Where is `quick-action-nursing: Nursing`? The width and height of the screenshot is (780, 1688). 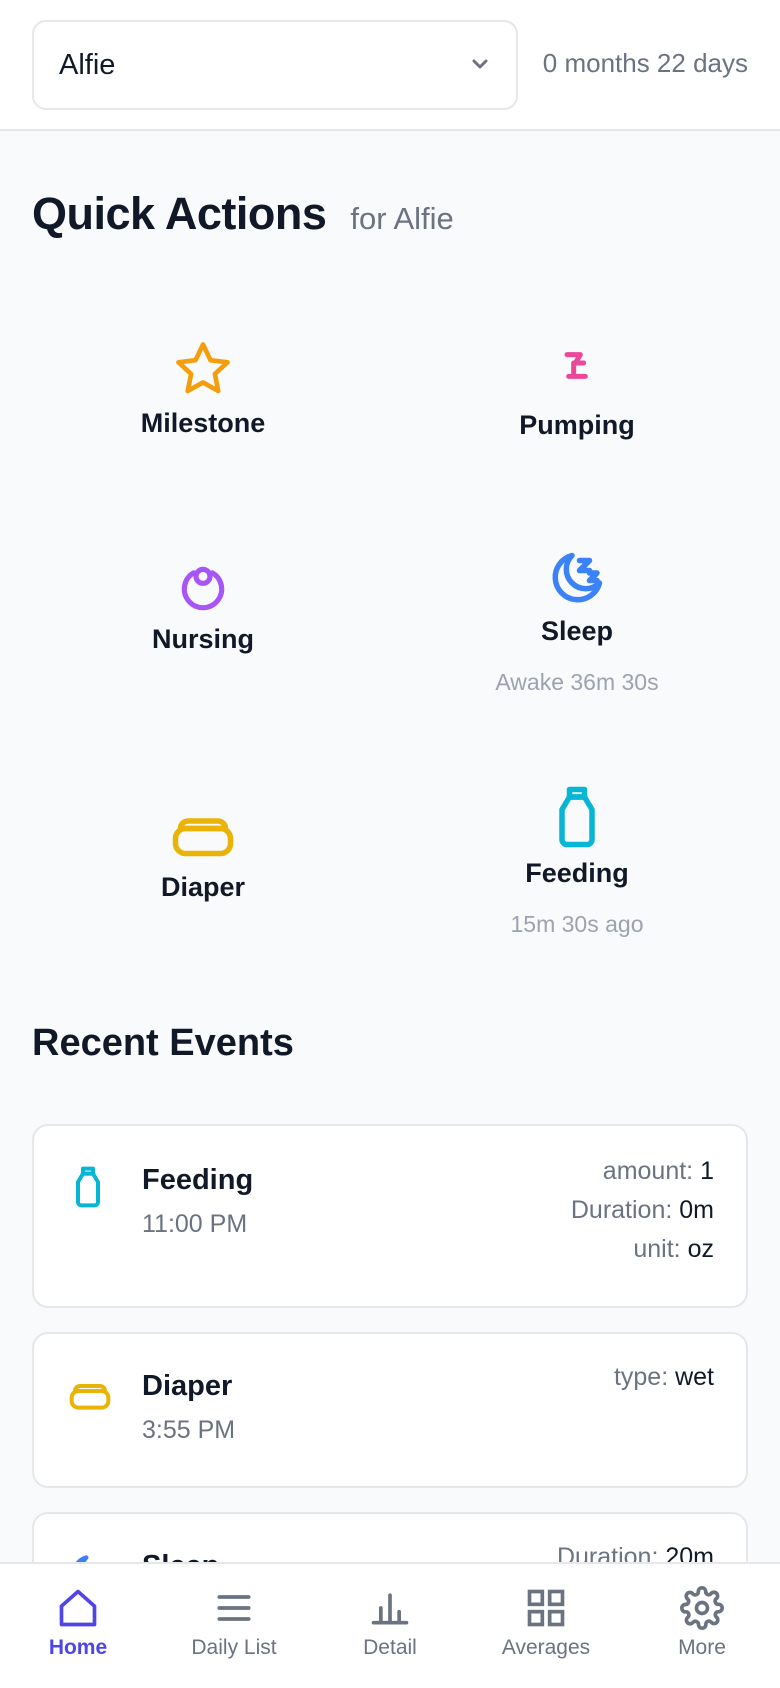 quick-action-nursing: Nursing is located at coordinates (203, 607).